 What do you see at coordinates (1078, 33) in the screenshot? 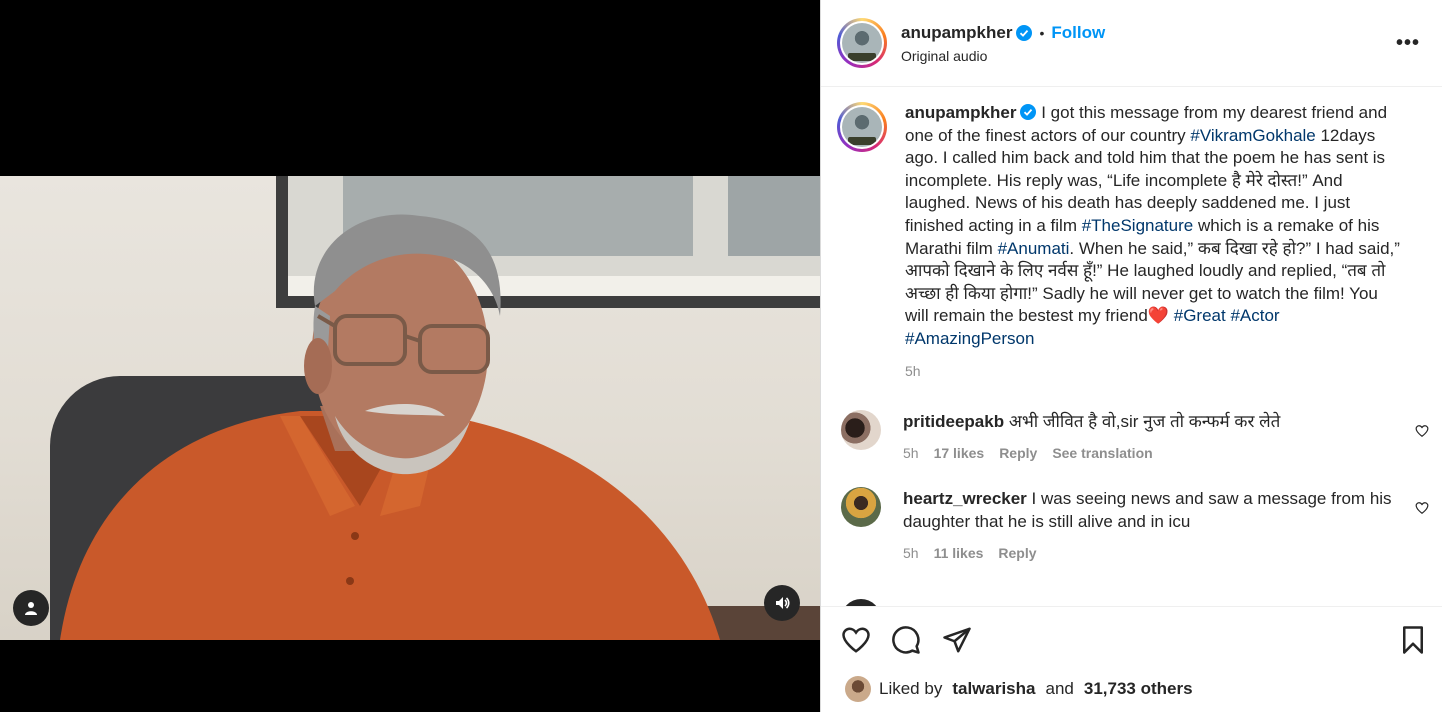
I see `follow-button: Follow` at bounding box center [1078, 33].